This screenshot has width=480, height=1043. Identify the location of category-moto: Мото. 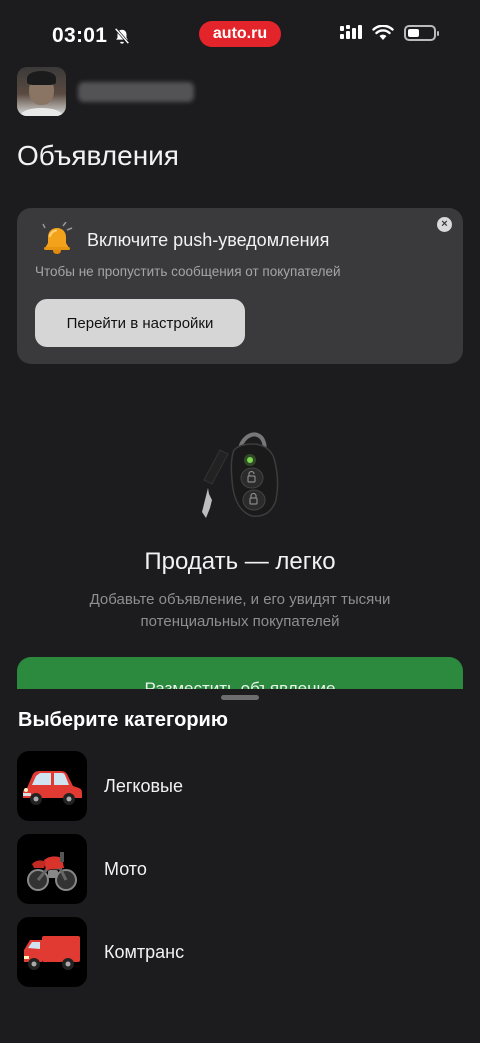
(240, 869).